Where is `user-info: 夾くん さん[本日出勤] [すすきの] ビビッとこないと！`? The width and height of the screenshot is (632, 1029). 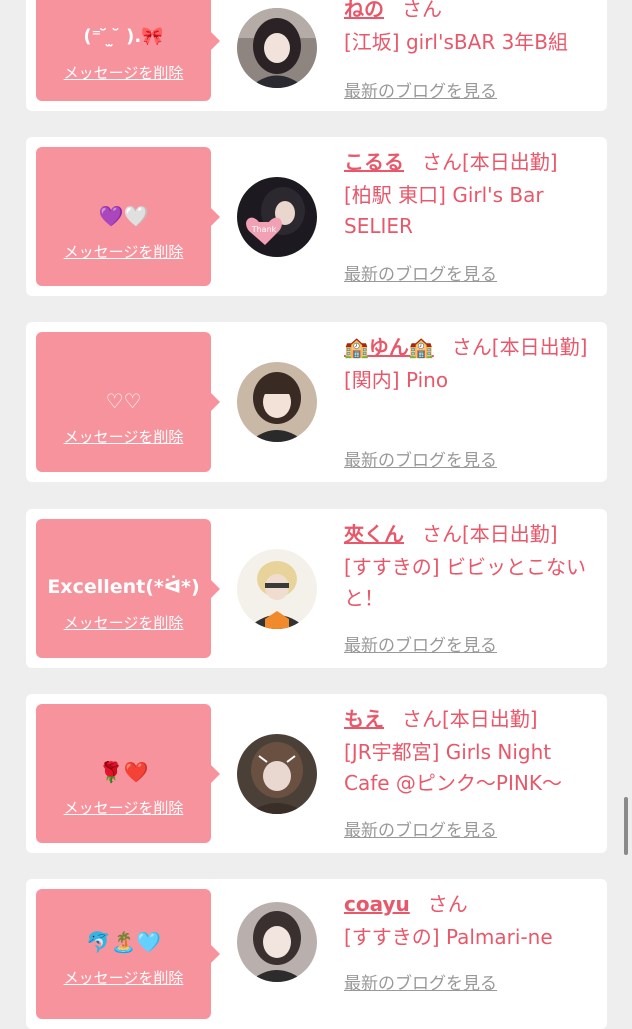 user-info: 夾くん さん[本日出勤] [すすきの] ビビッとこないと！ is located at coordinates (469, 566).